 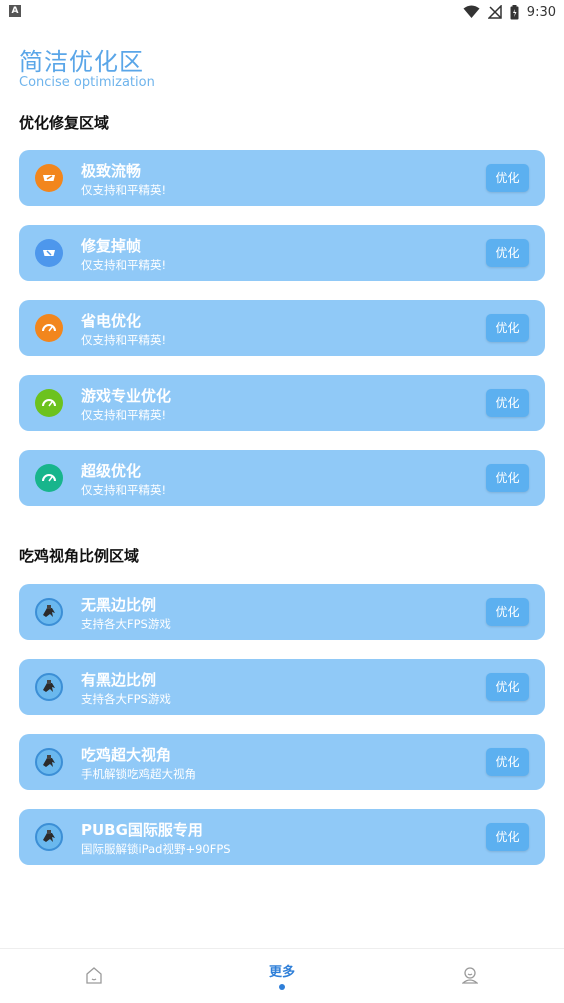 I want to click on card-desc: 国际服解锁iPad视野+90FPS, so click(x=156, y=849).